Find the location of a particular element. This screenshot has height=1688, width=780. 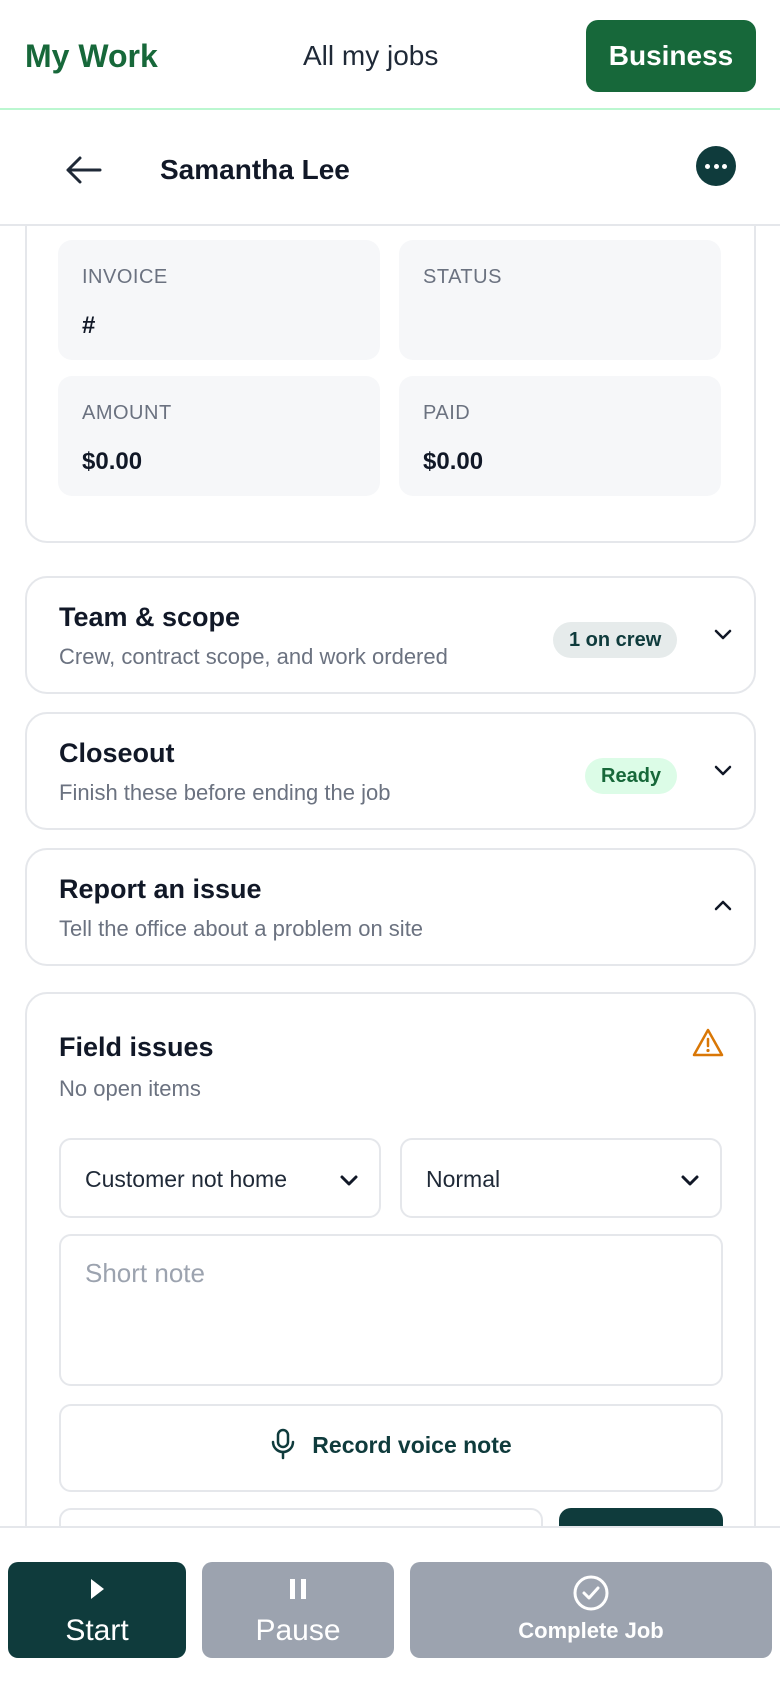

report-issue-title: Report an issue is located at coordinates (160, 889).